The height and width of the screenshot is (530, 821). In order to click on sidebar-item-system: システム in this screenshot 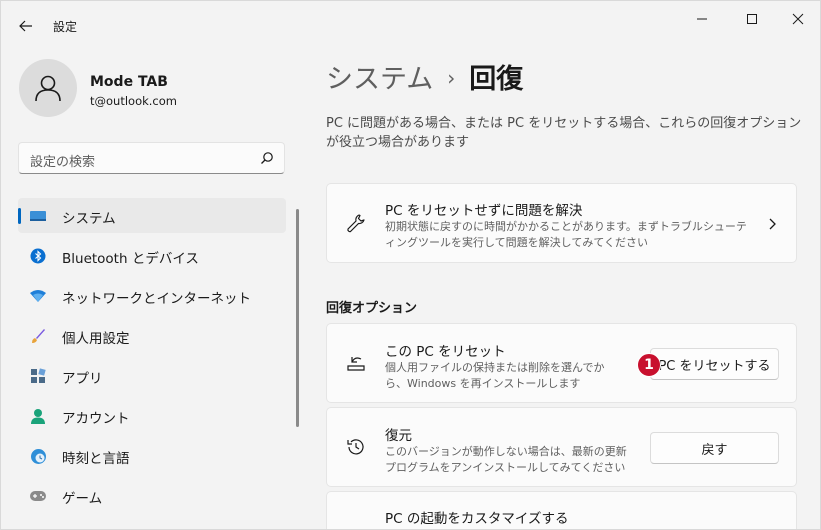, I will do `click(152, 215)`.